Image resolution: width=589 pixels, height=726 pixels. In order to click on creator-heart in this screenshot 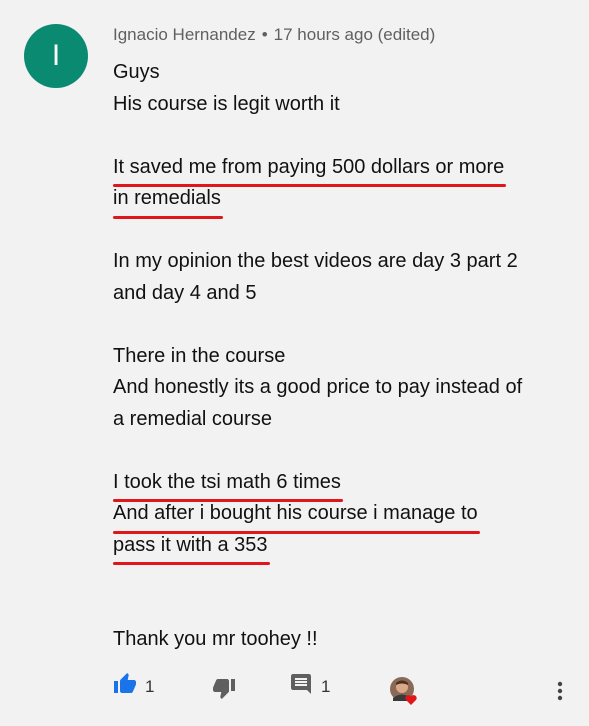, I will do `click(404, 691)`.